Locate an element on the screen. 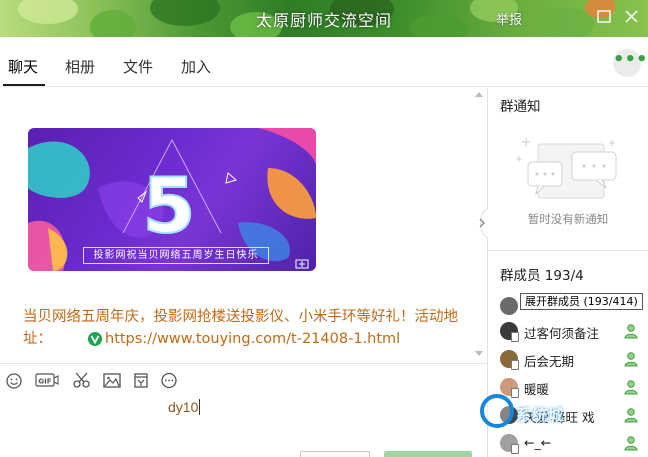 This screenshot has height=457, width=648. member-name: 后会无期 is located at coordinates (549, 361).